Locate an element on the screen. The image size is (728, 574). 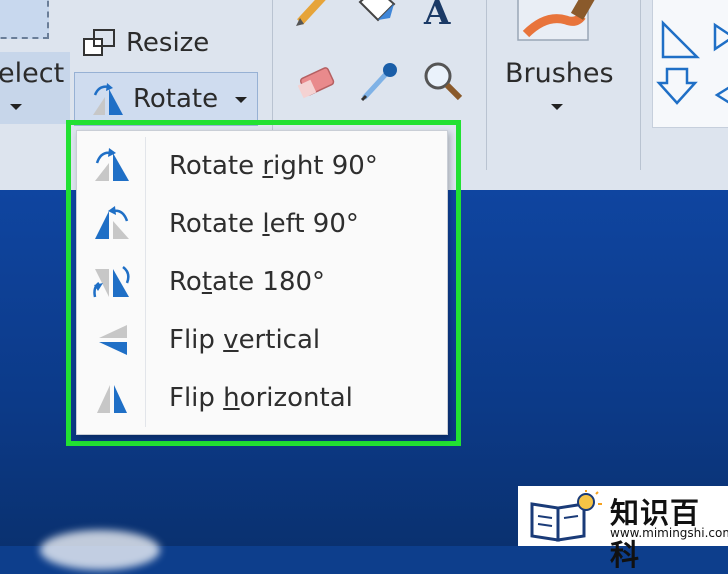
menu-item-label: Rotate left 90° is located at coordinates (264, 224).